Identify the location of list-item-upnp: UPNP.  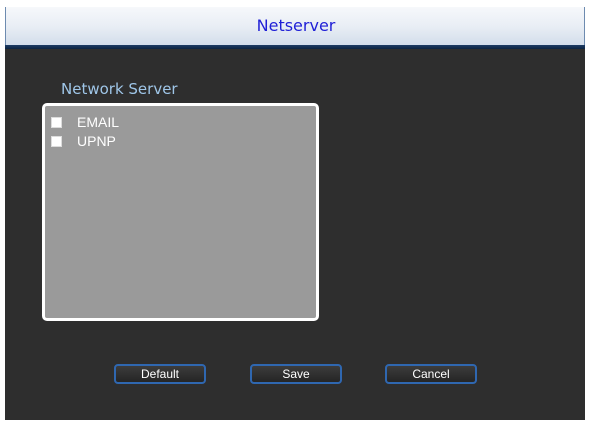
(83, 141).